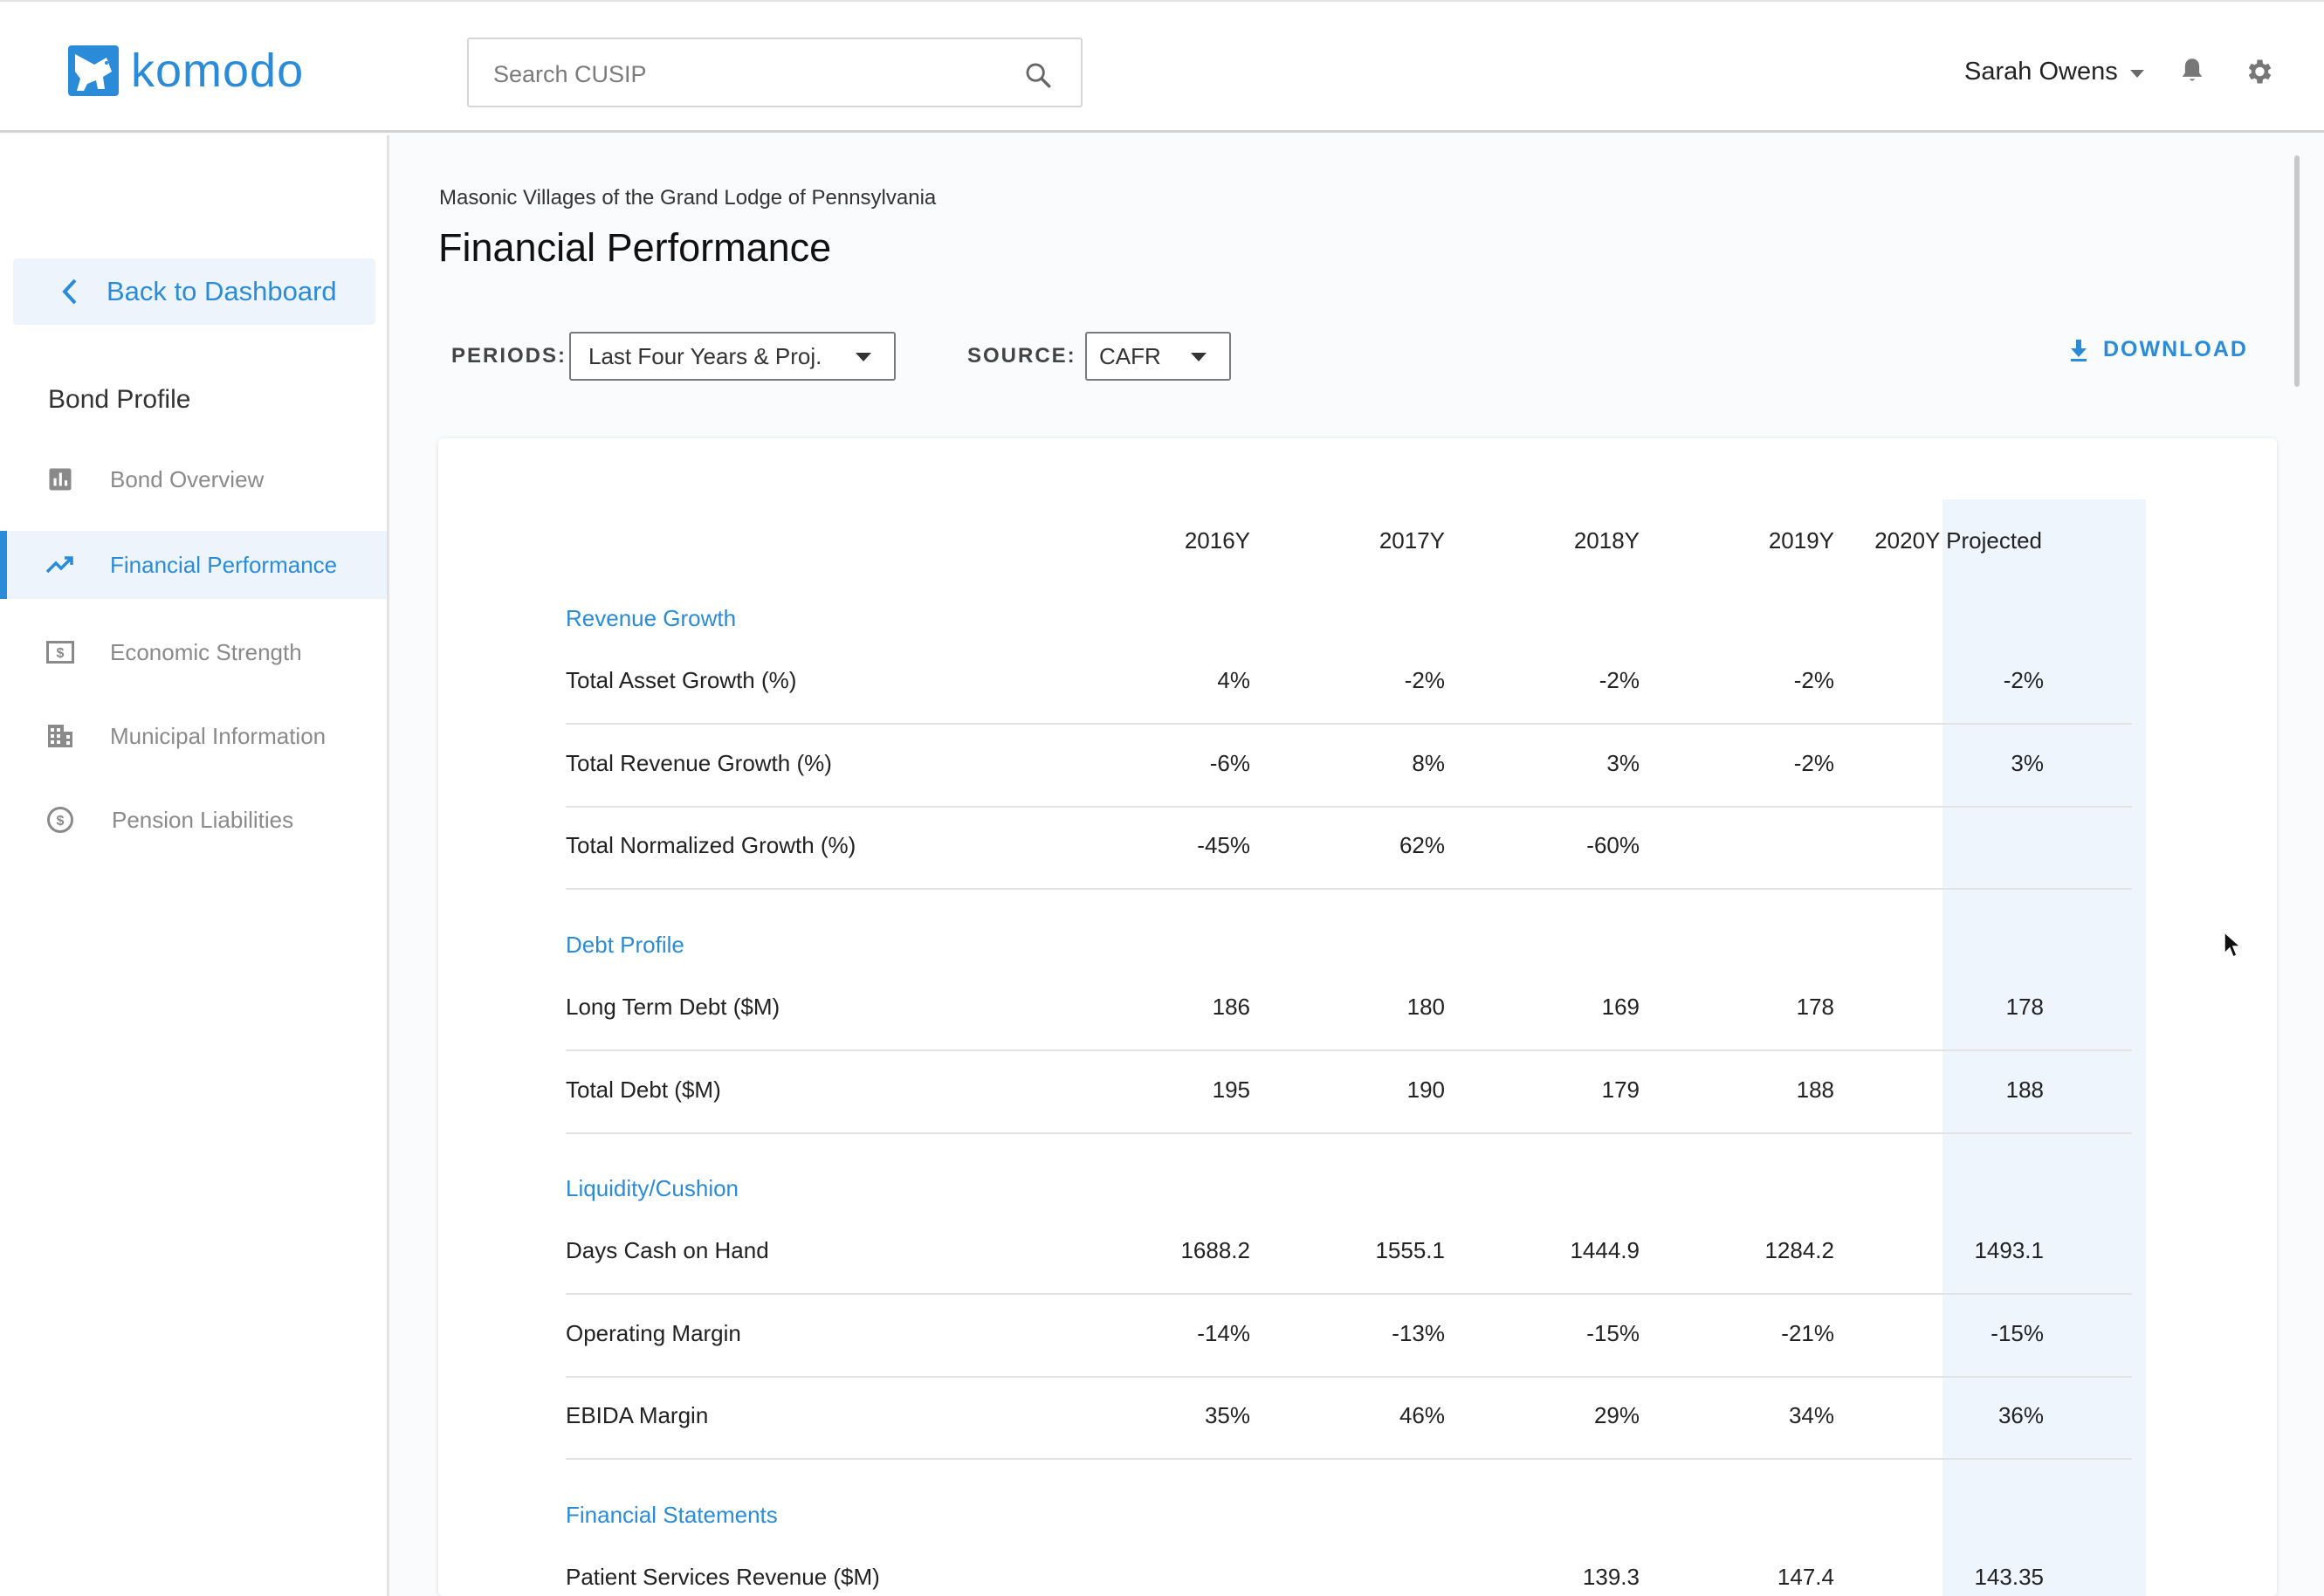 This screenshot has width=2324, height=1596. What do you see at coordinates (723, 1577) in the screenshot?
I see `row-label: Patient Services Revenue ($M)` at bounding box center [723, 1577].